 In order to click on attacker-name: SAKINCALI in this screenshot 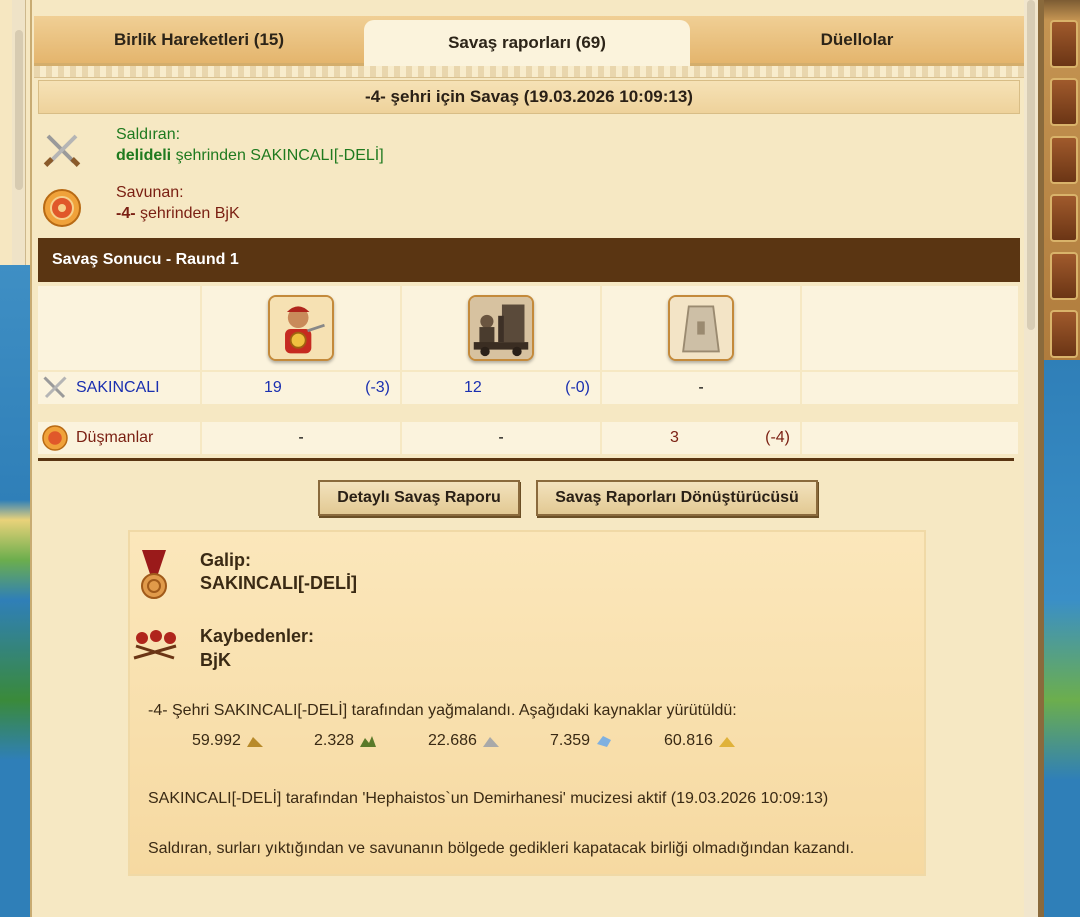, I will do `click(118, 388)`.